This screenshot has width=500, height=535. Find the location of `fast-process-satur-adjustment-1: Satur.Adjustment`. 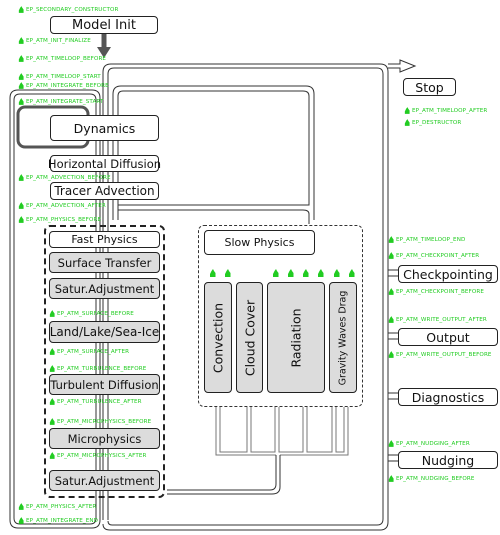

fast-process-satur-adjustment-1: Satur.Adjustment is located at coordinates (104, 288).